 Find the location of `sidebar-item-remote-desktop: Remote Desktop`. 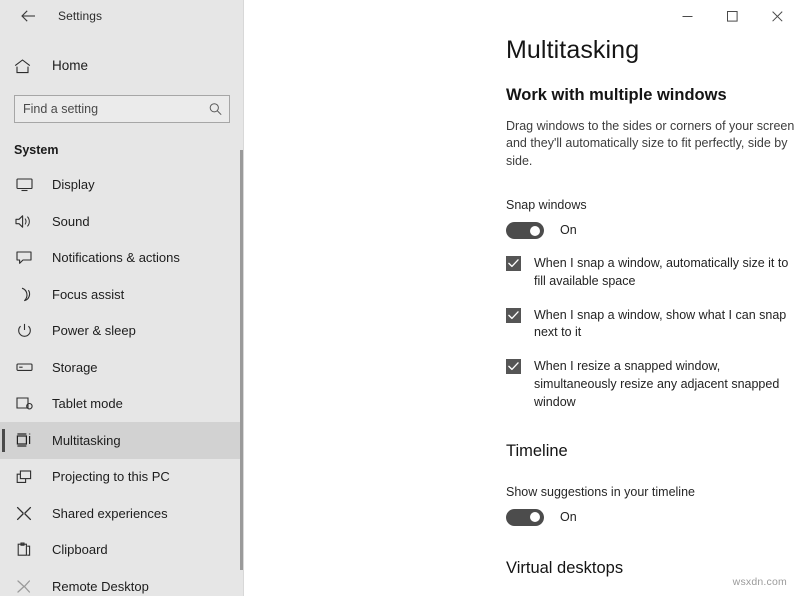

sidebar-item-remote-desktop: Remote Desktop is located at coordinates (122, 582).